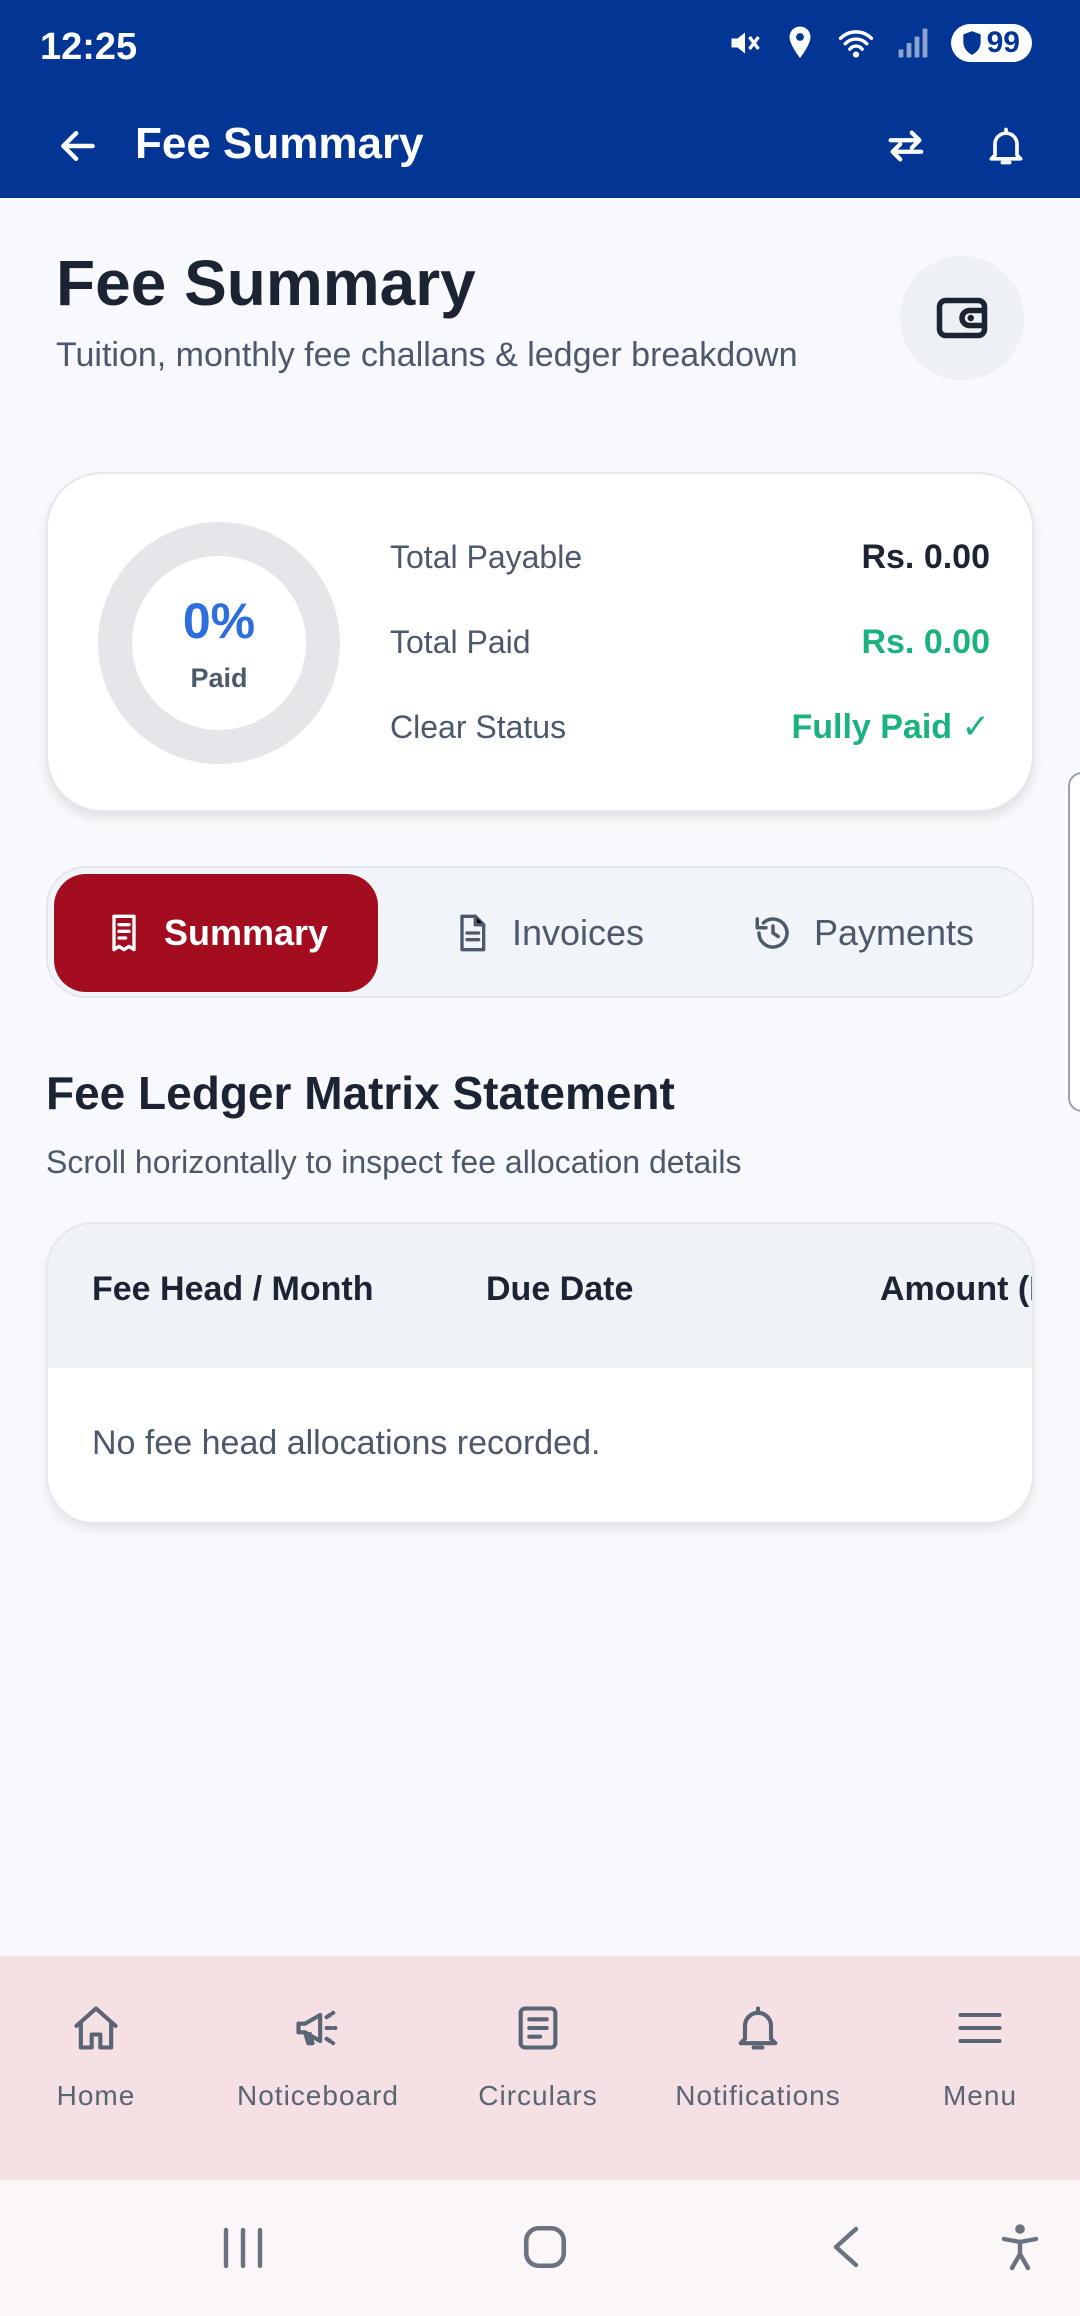 The width and height of the screenshot is (1080, 2316). What do you see at coordinates (690, 642) in the screenshot?
I see `total-paid-row: Total Paid Rs. 0.00` at bounding box center [690, 642].